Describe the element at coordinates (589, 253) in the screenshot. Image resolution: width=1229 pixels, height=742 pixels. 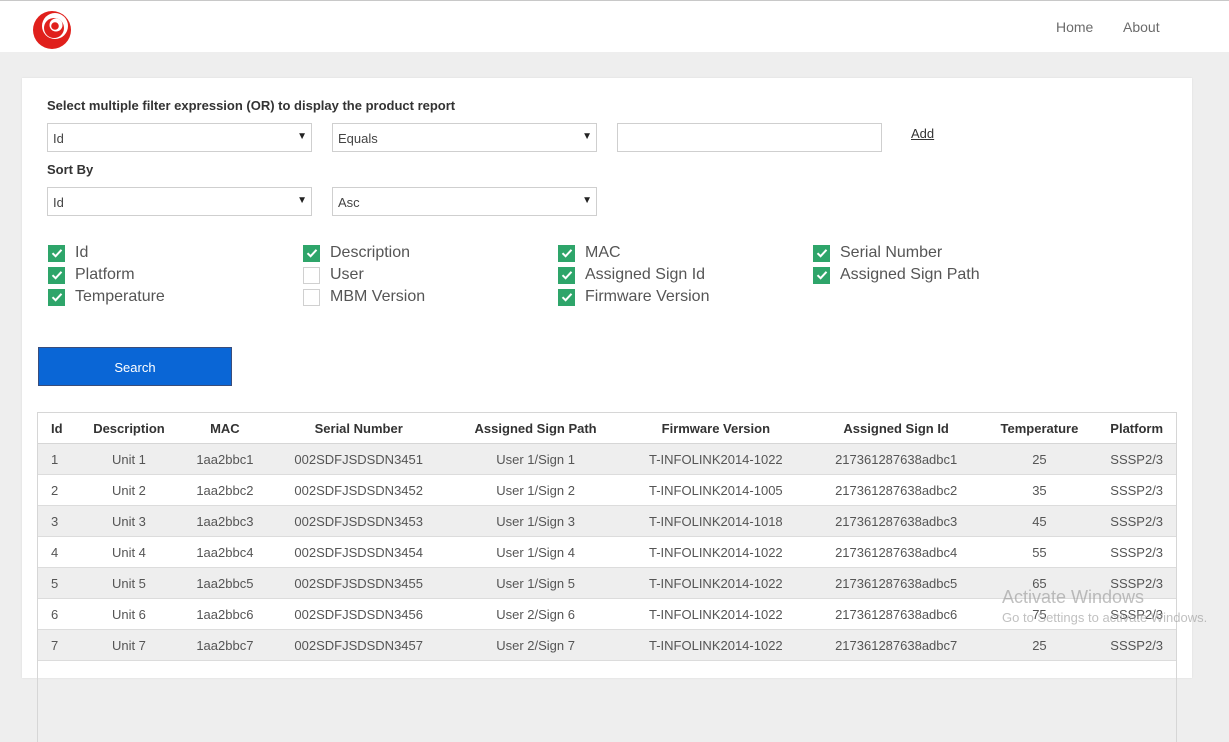
I see `column-option-checkbox: MAC` at that location.